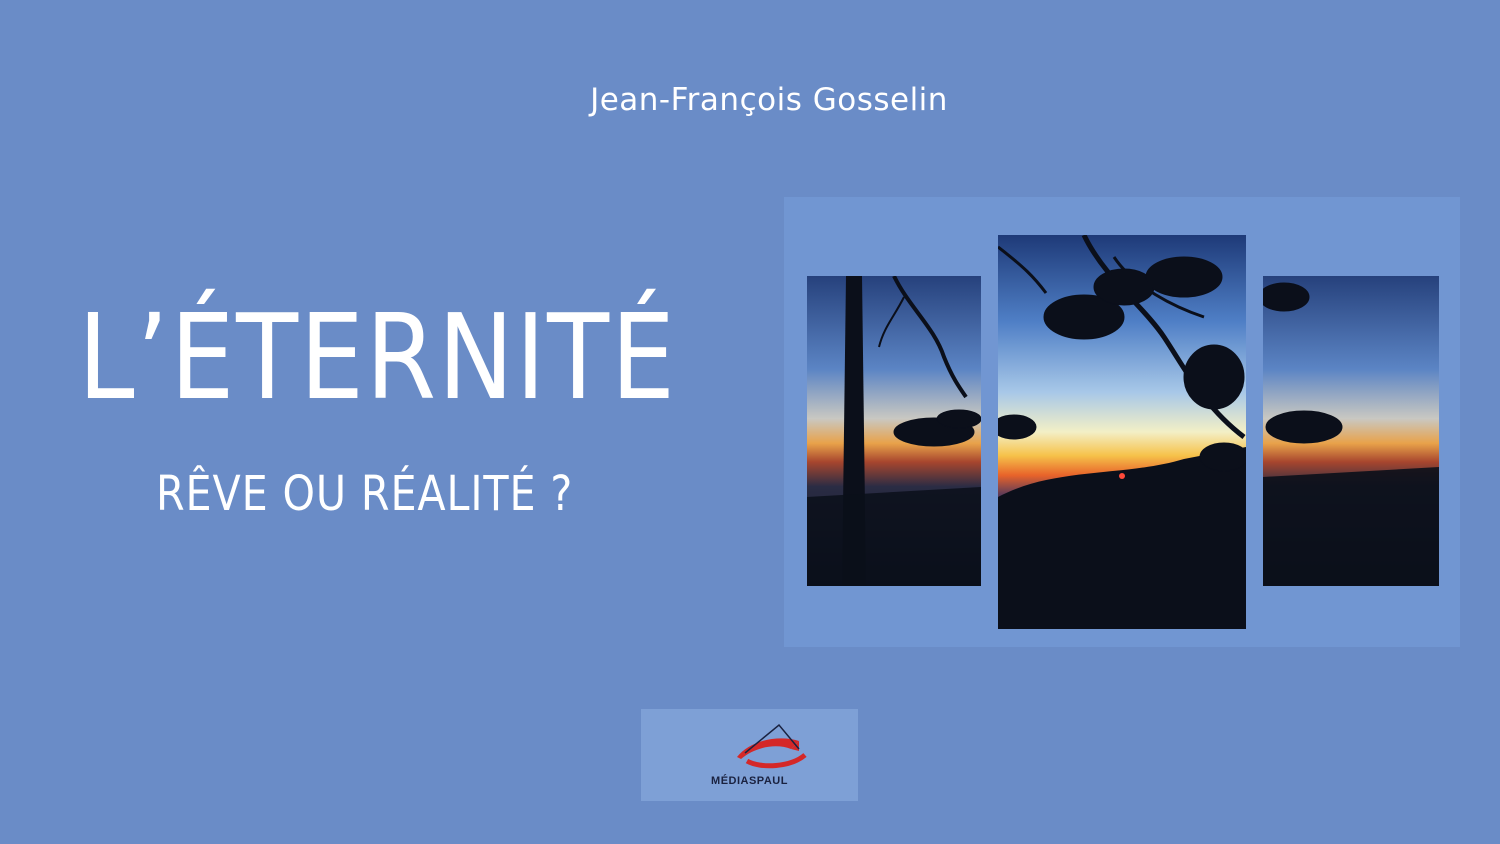 The height and width of the screenshot is (844, 1500). I want to click on publisher-name: MÉDIASPAUL, so click(749, 781).